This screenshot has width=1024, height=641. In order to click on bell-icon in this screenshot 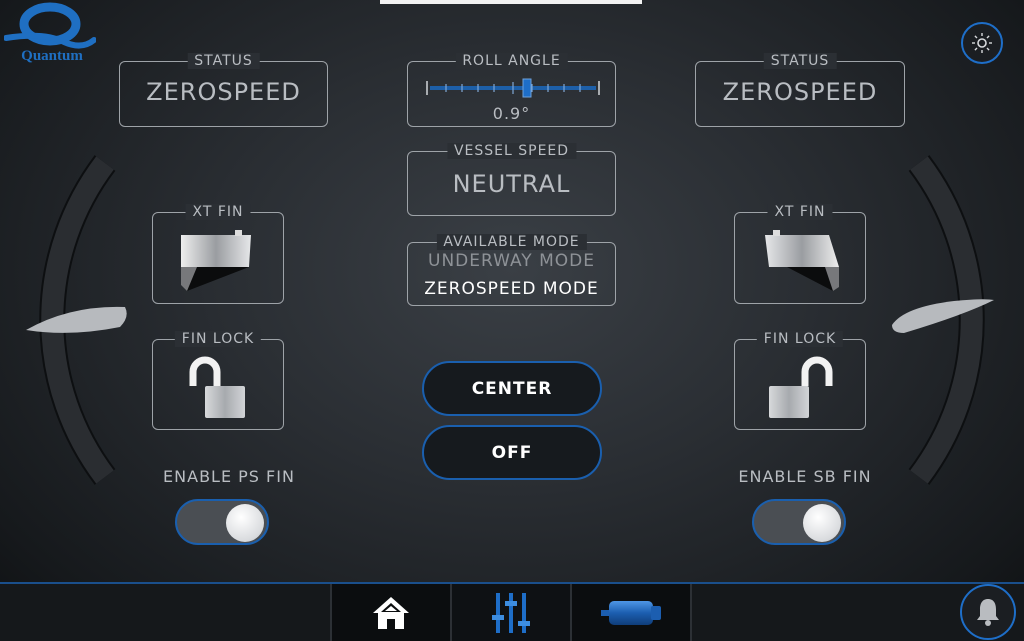, I will do `click(988, 612)`.